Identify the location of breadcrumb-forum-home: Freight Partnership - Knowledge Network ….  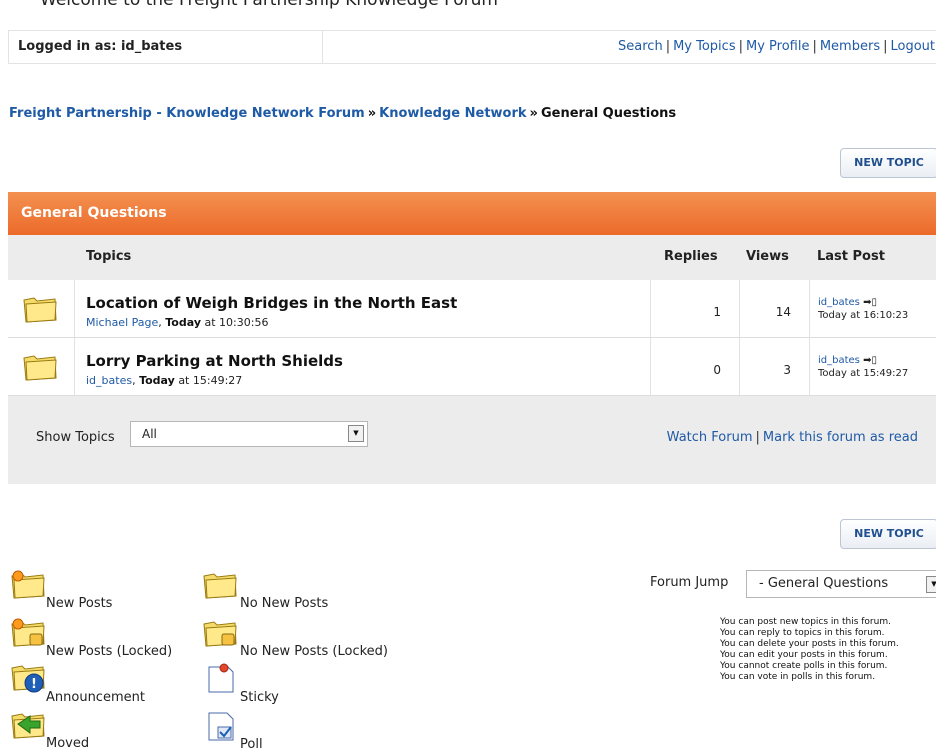
(187, 113).